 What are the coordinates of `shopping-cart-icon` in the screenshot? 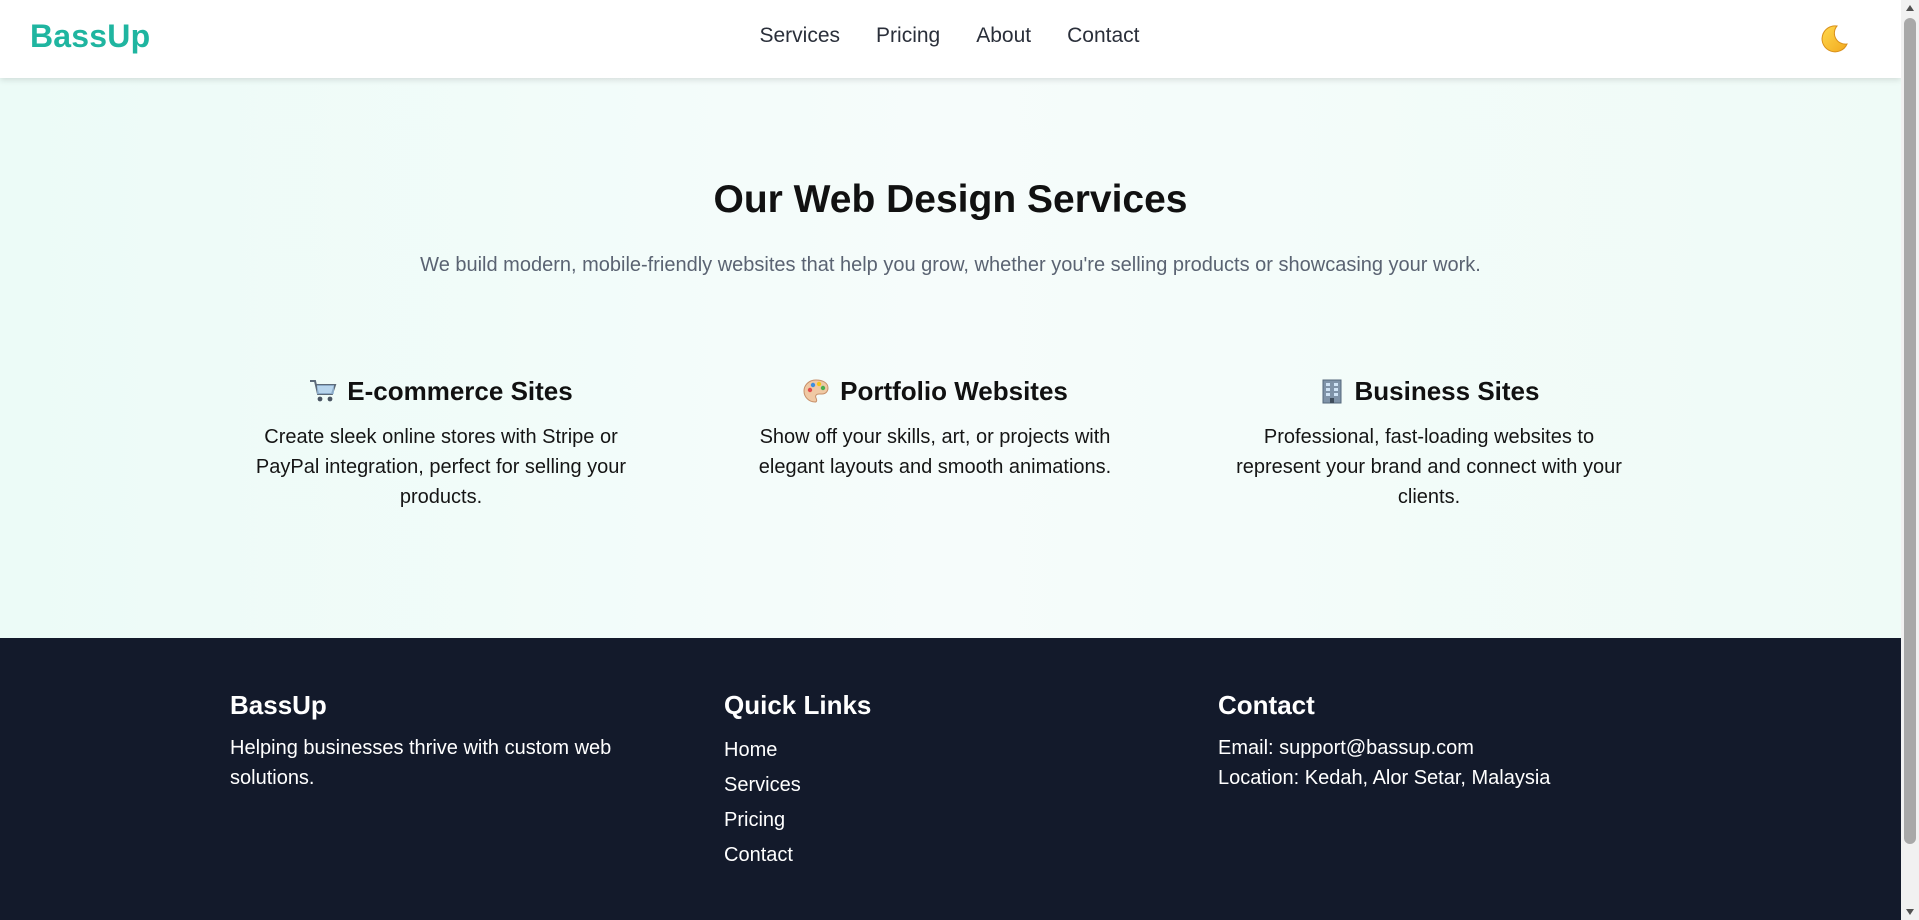 It's located at (323, 391).